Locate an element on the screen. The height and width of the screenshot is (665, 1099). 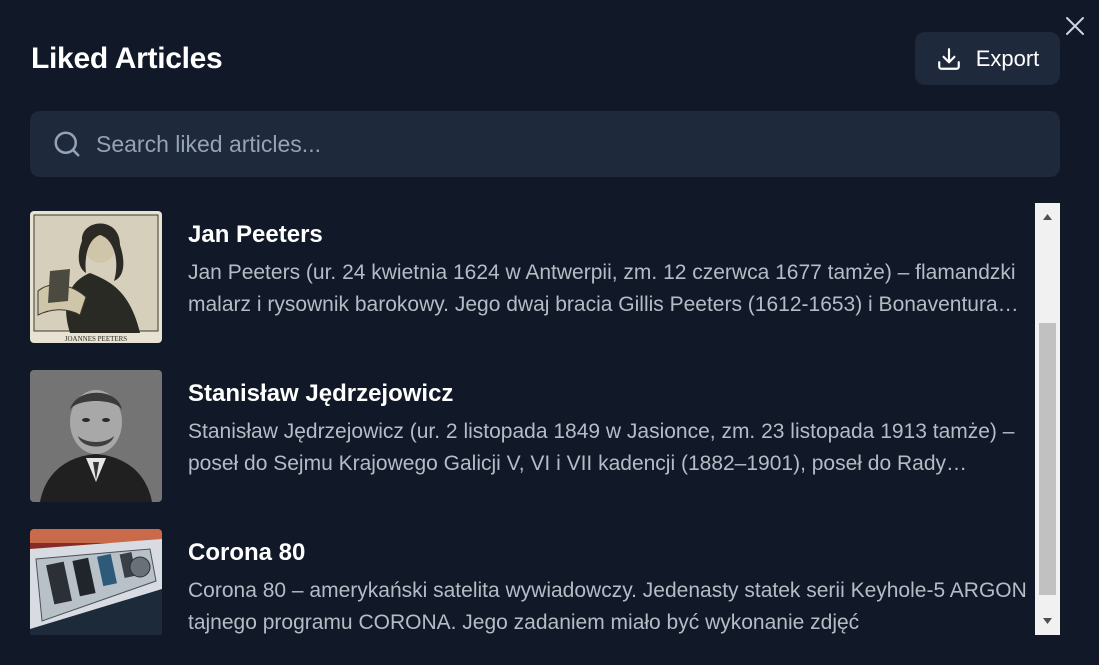
close-button is located at coordinates (1075, 26).